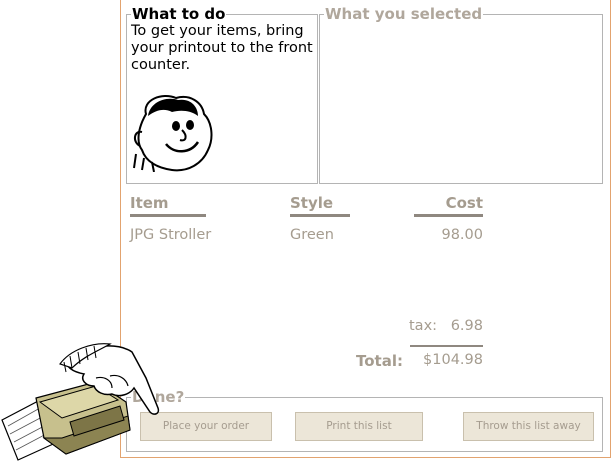  I want to click on style-column-header: Style, so click(320, 205).